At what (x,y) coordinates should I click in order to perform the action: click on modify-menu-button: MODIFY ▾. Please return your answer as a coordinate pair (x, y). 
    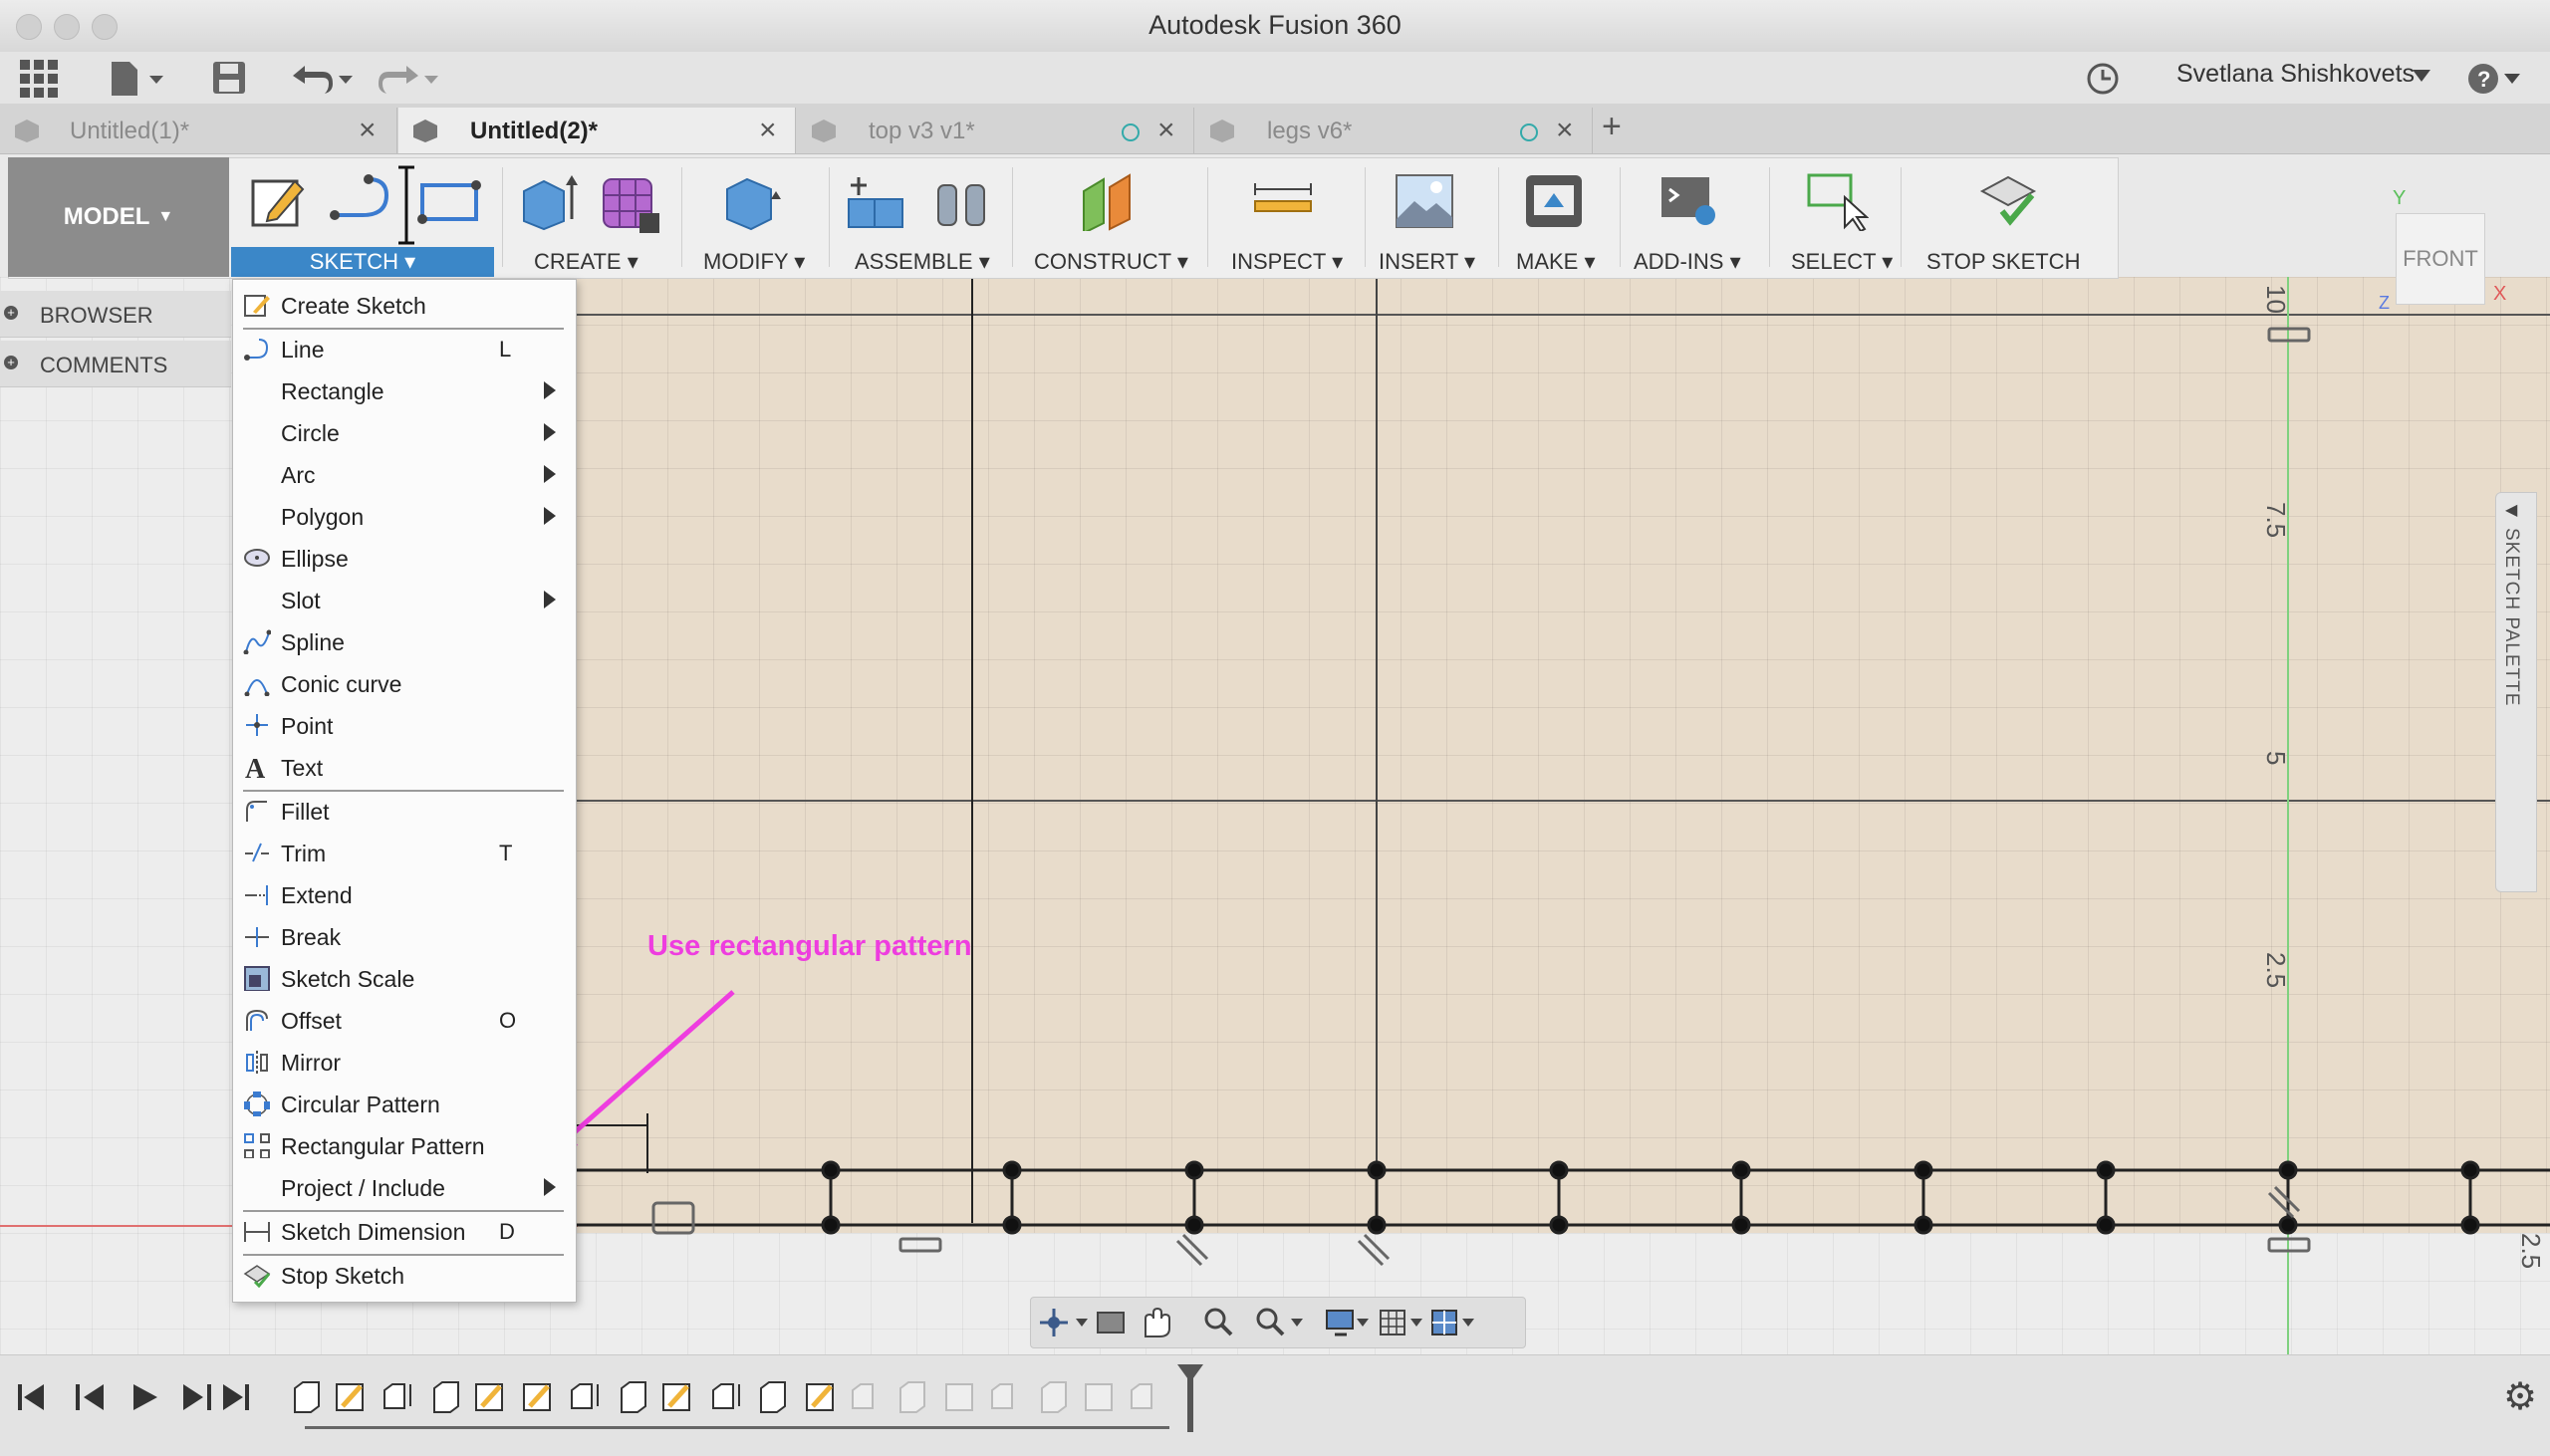
    Looking at the image, I should click on (754, 262).